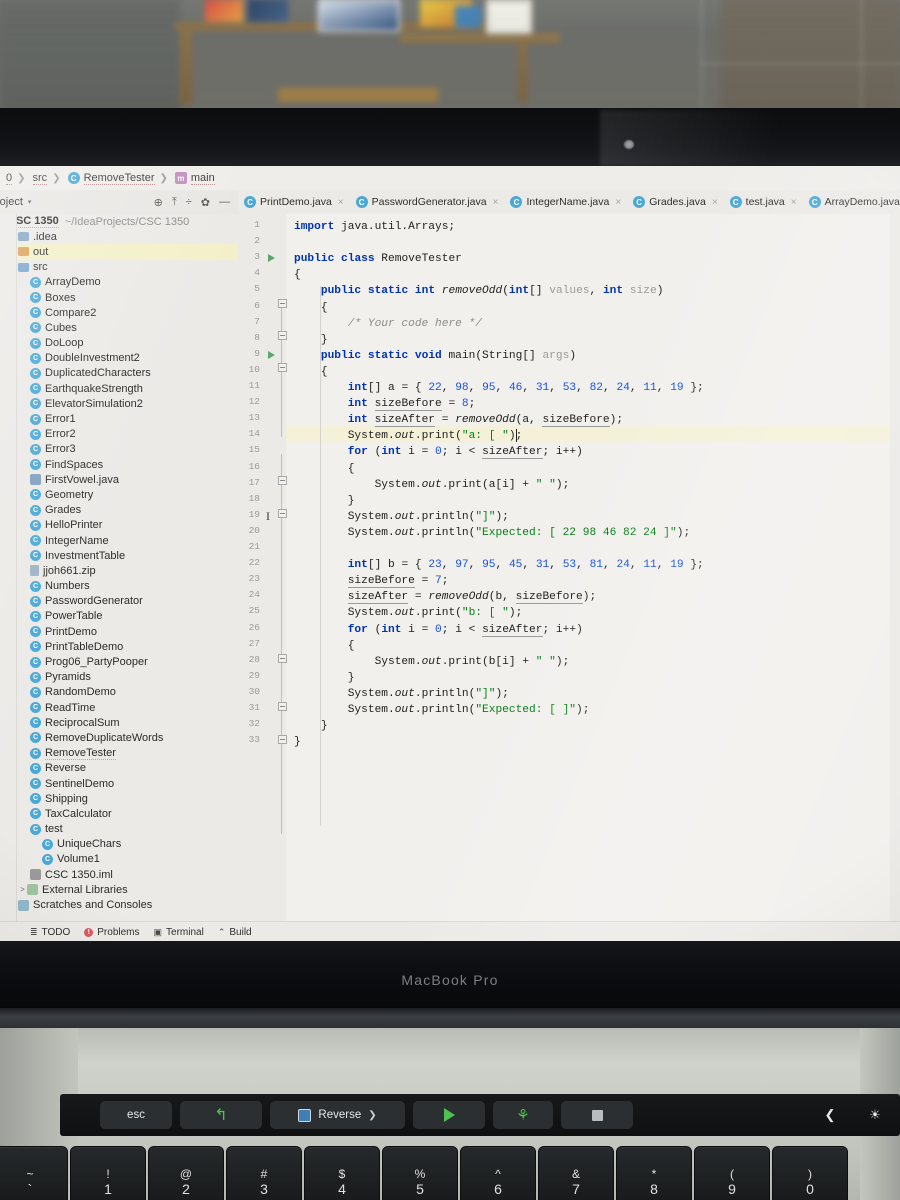 The height and width of the screenshot is (1200, 900). What do you see at coordinates (119, 904) in the screenshot?
I see `tree-item-scratches-and-consoles: Scratches and Consoles` at bounding box center [119, 904].